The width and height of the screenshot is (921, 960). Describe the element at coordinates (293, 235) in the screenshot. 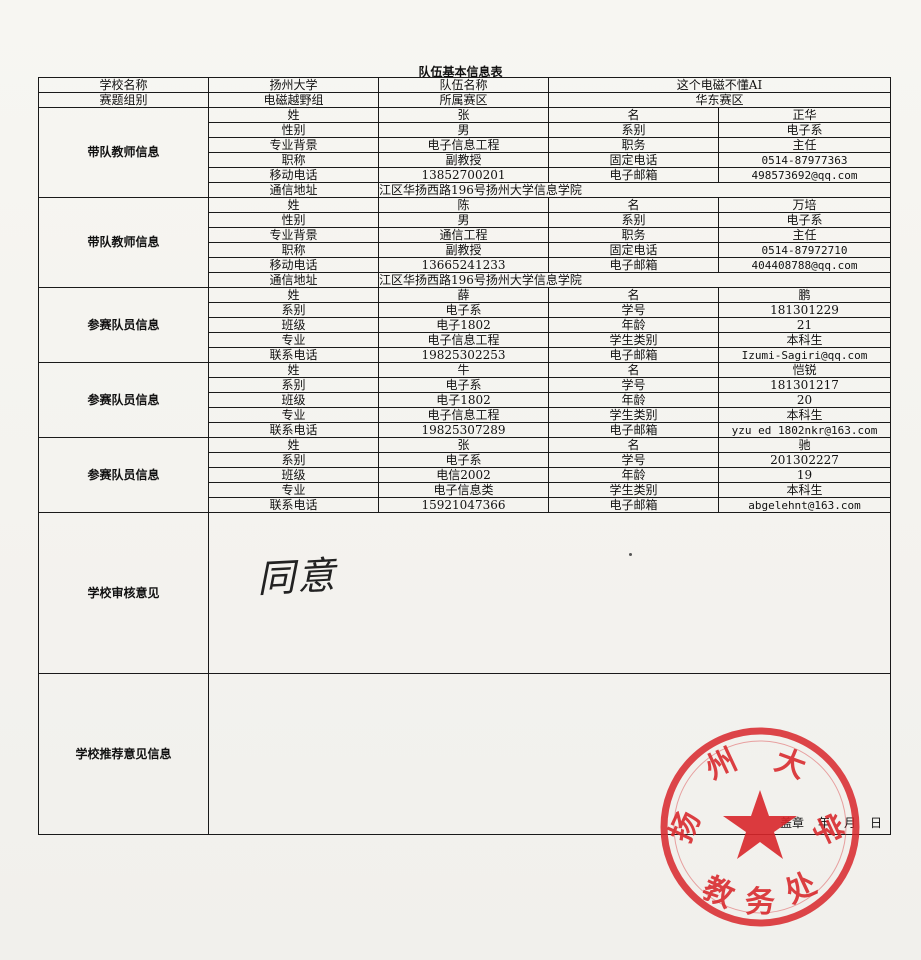

I see `major-label: 专业背景` at that location.